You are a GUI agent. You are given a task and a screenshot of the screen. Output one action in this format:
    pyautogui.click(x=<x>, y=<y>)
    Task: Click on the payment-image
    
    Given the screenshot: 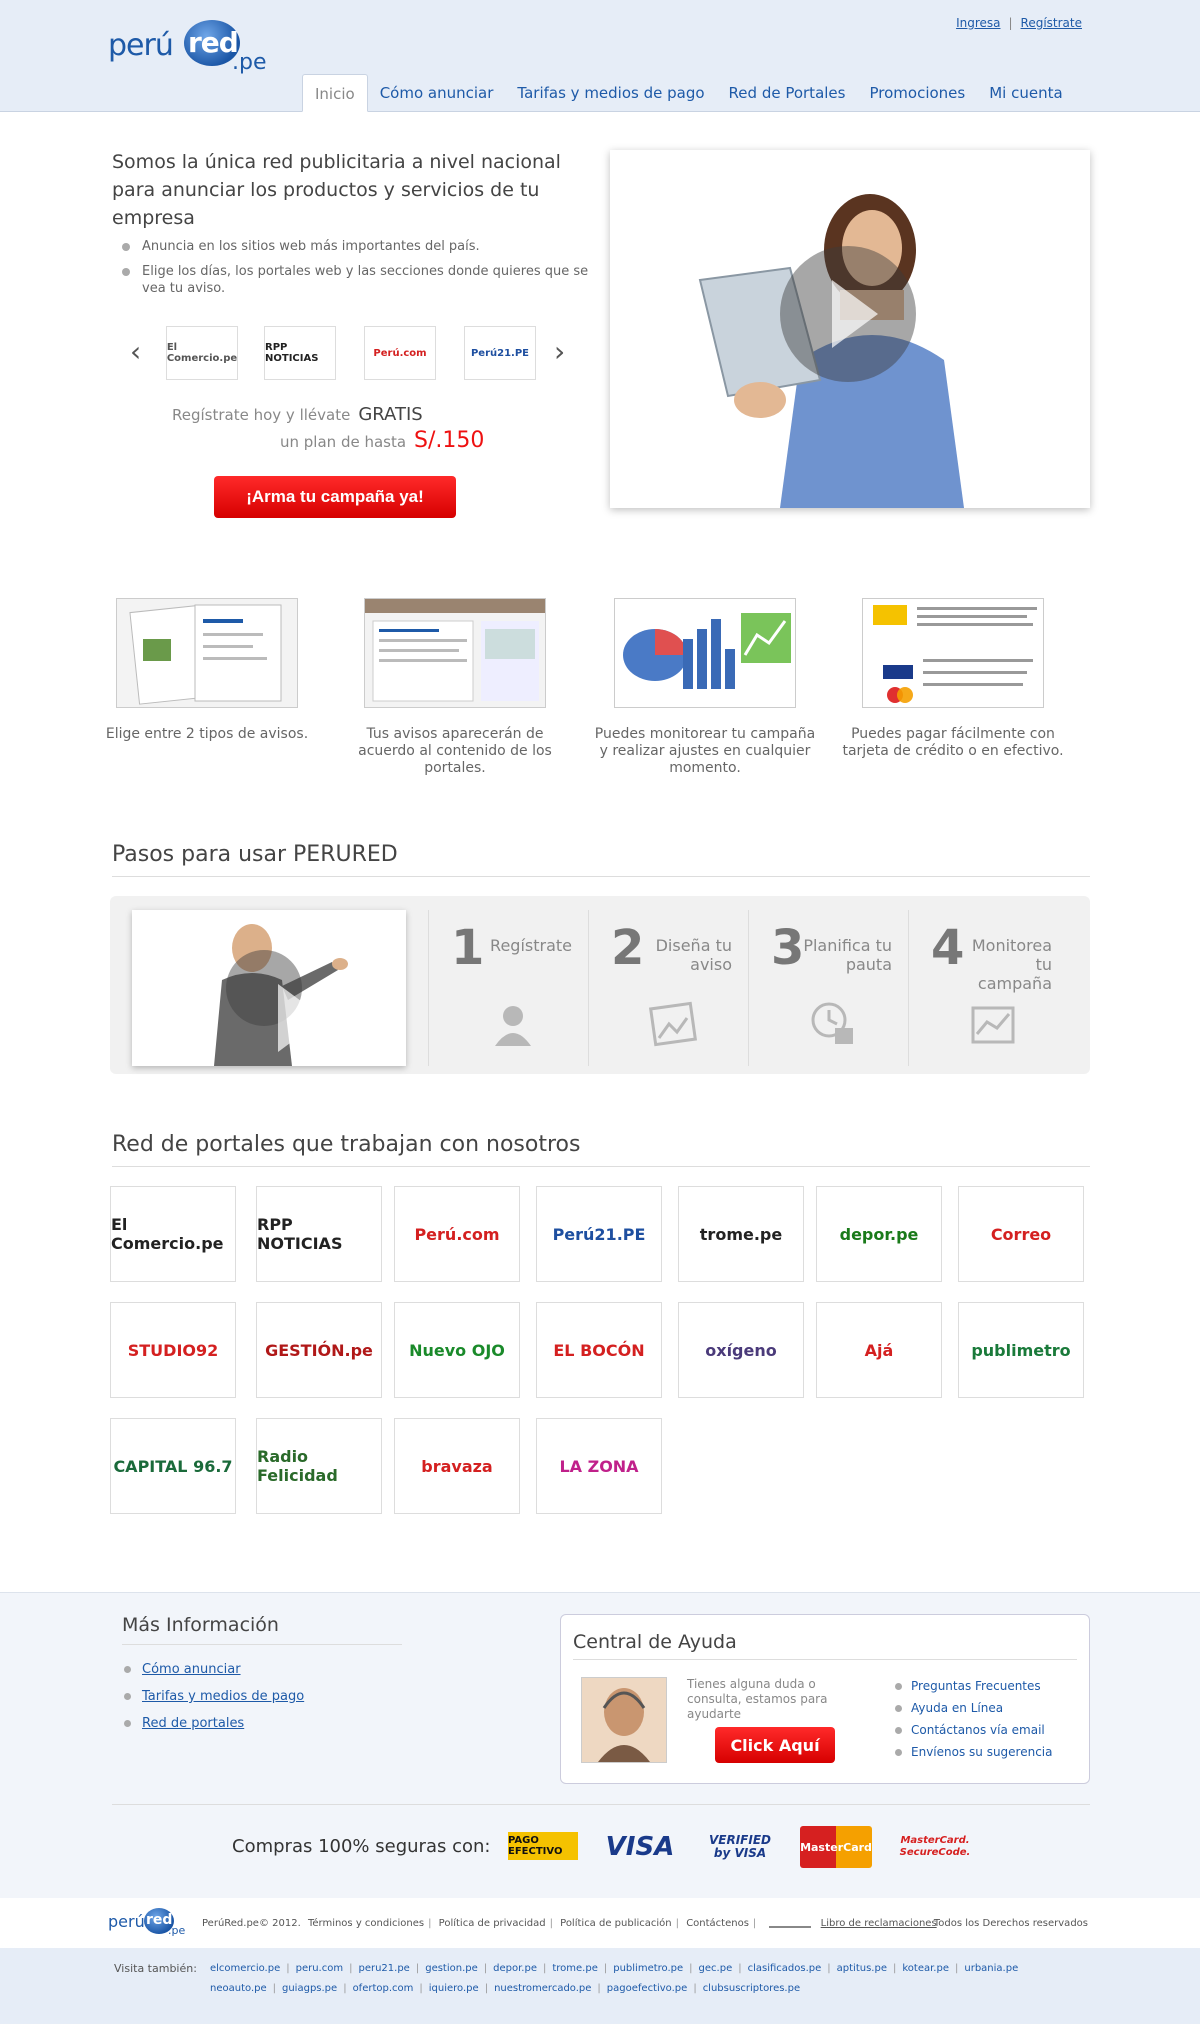 What is the action you would take?
    pyautogui.click(x=953, y=653)
    